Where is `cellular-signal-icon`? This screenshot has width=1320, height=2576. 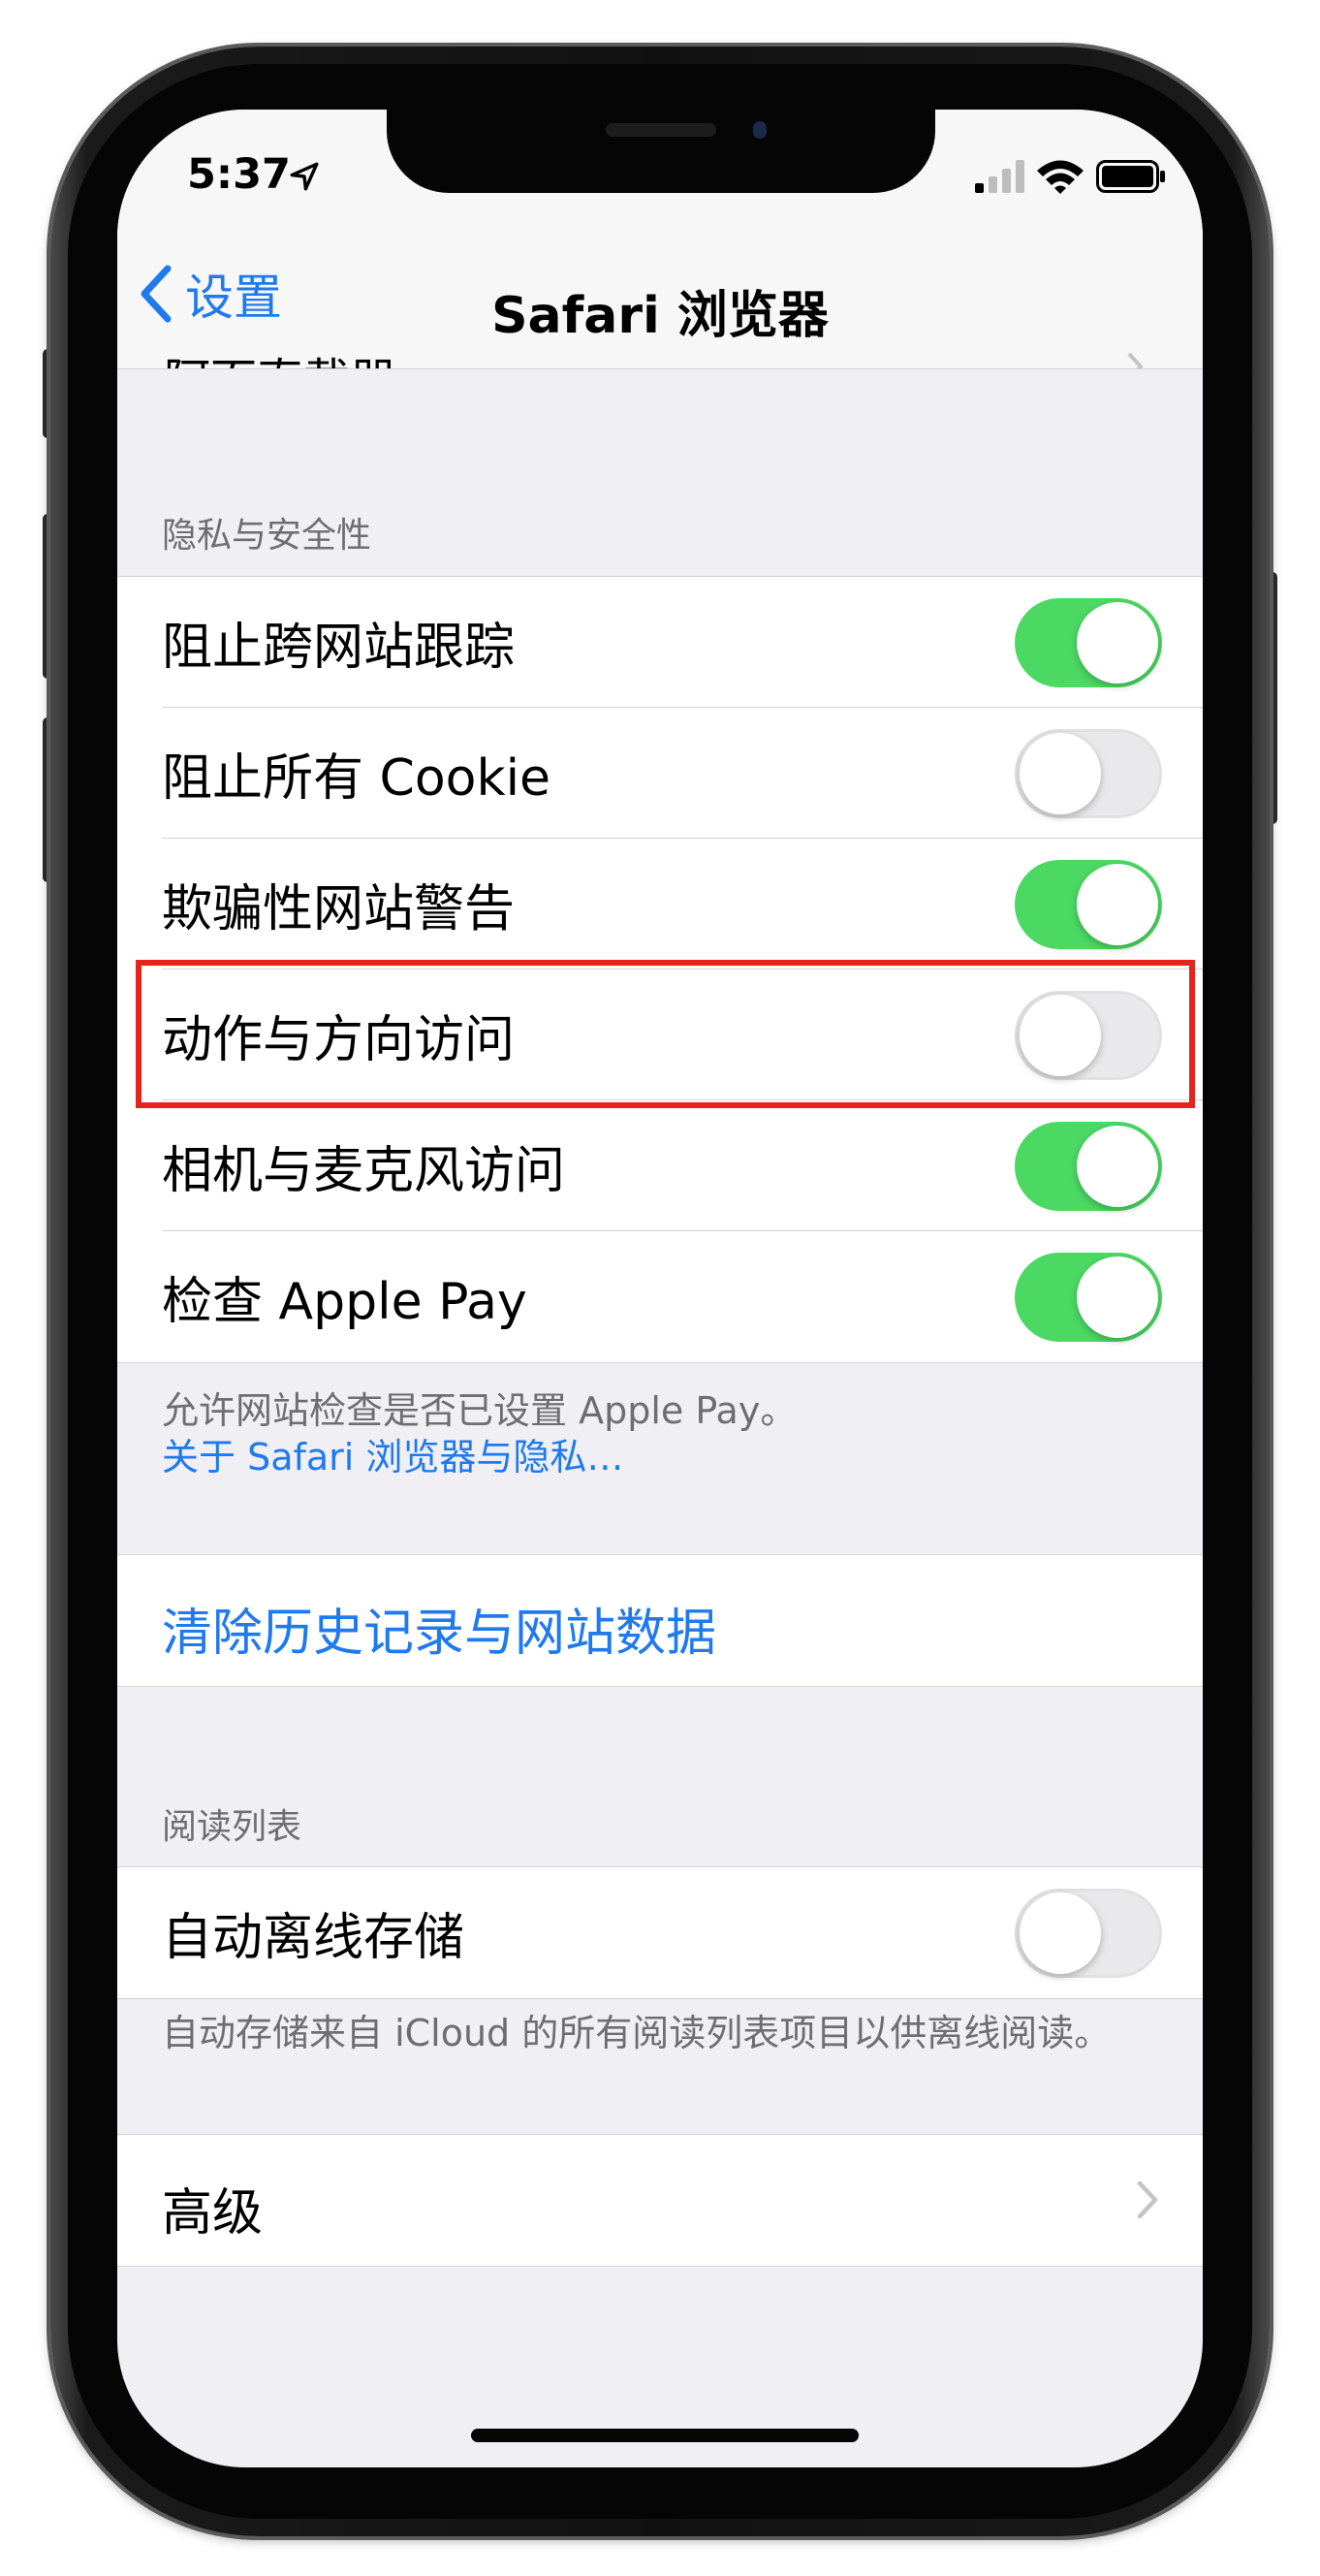 cellular-signal-icon is located at coordinates (999, 177).